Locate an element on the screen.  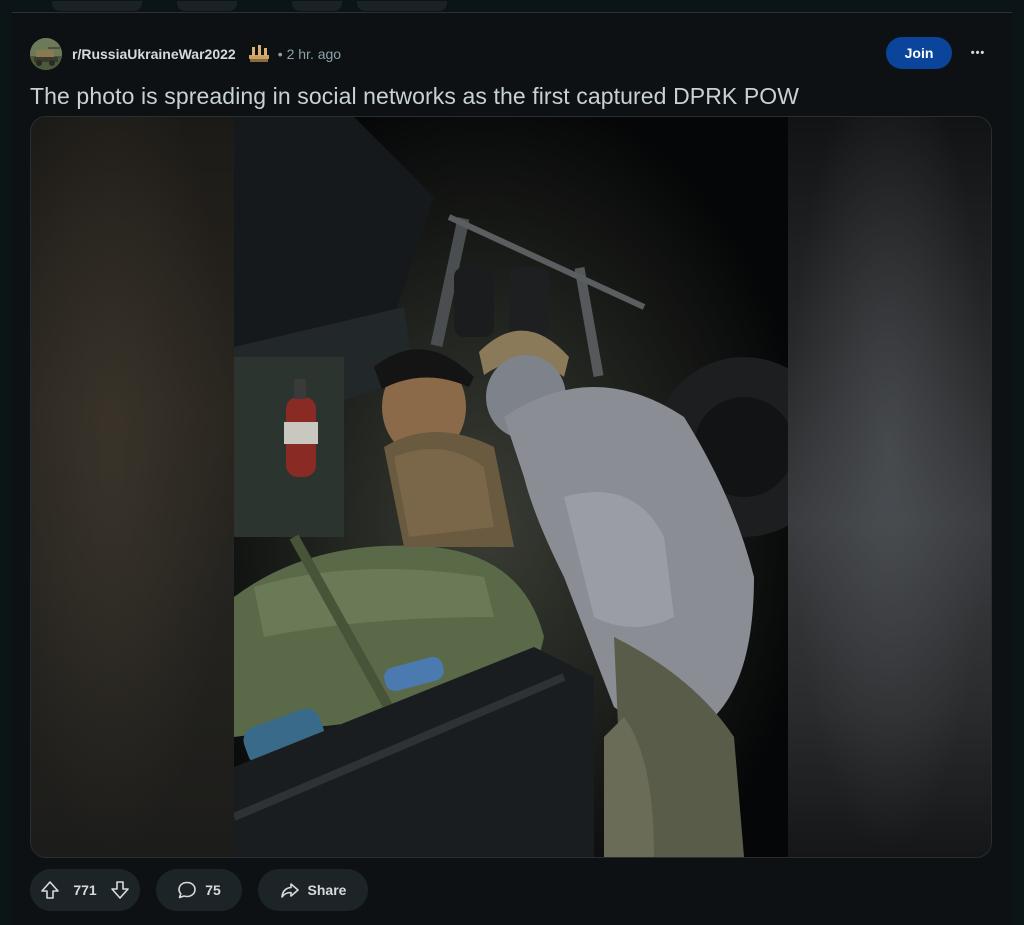
post-header: r/RussiaUkraineWar2022 • 2 hr. ago is located at coordinates (185, 54).